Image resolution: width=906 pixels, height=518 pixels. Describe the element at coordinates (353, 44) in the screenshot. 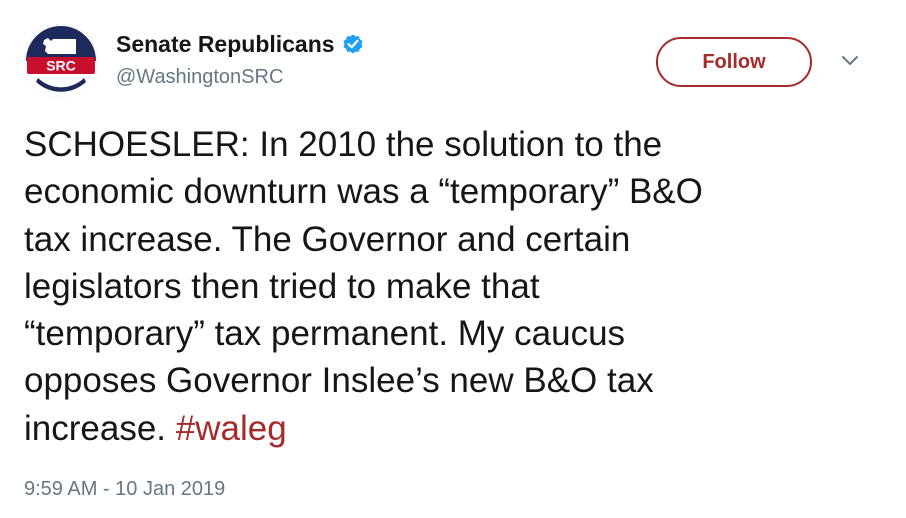

I see `verified-badge-icon` at that location.